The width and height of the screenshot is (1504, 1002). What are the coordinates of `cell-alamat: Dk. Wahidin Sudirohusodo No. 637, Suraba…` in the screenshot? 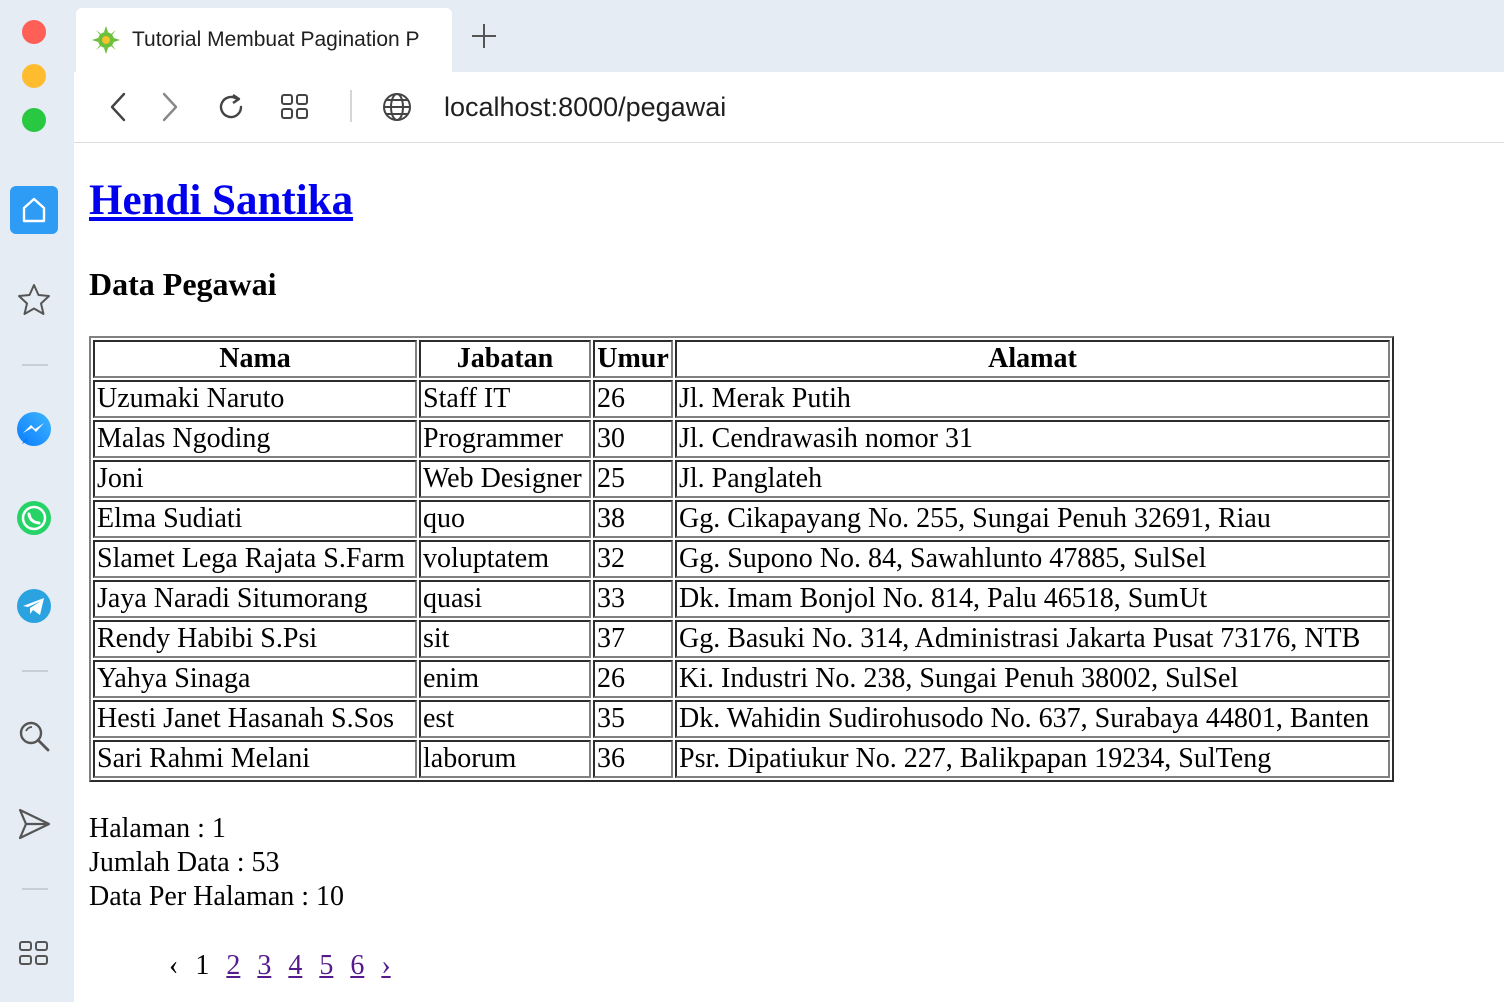 It's located at (1032, 719).